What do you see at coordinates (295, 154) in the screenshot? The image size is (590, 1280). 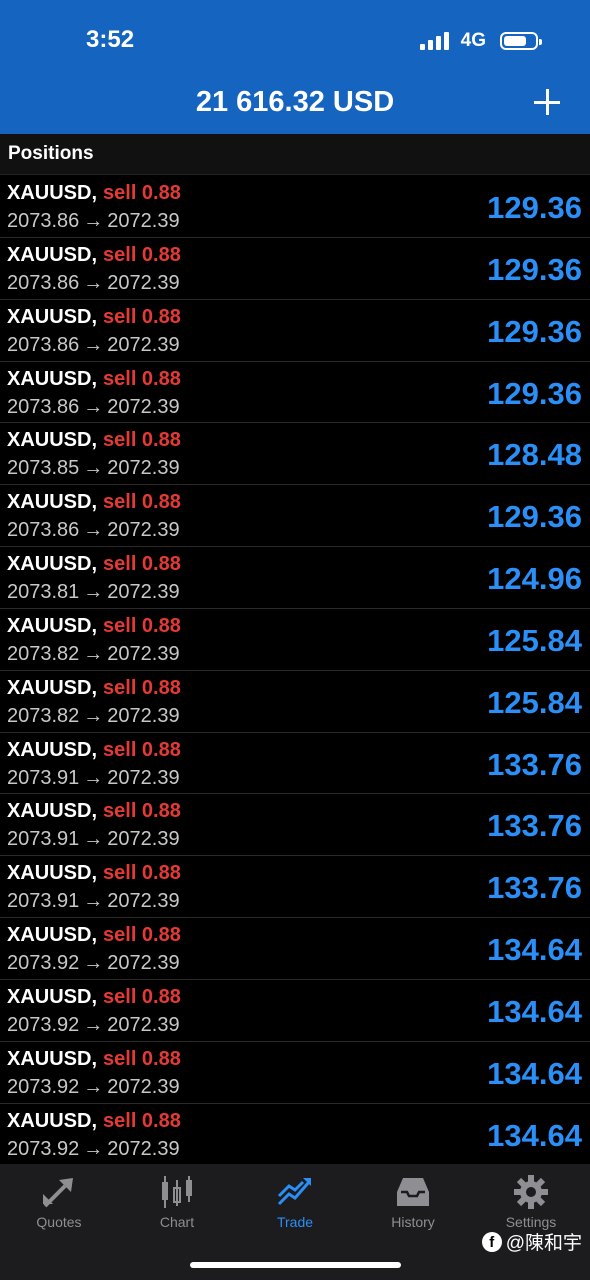 I see `positions-section-header: Positions` at bounding box center [295, 154].